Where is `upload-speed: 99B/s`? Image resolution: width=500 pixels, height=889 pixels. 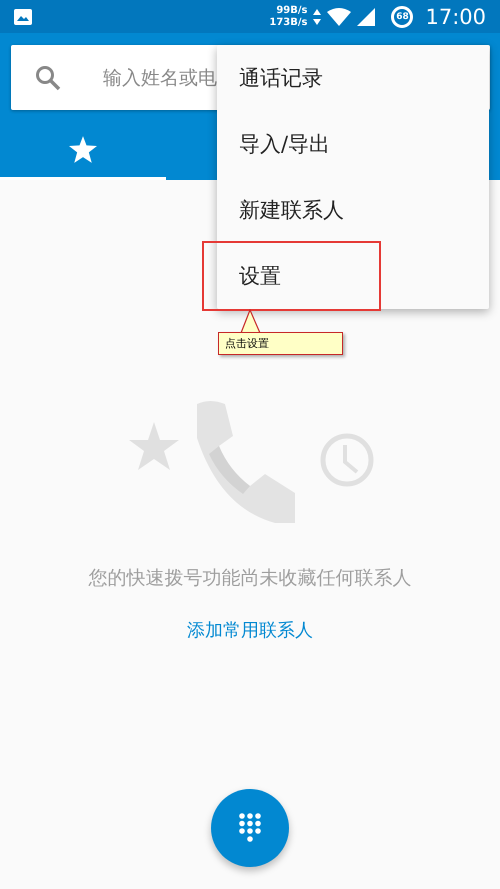 upload-speed: 99B/s is located at coordinates (292, 10).